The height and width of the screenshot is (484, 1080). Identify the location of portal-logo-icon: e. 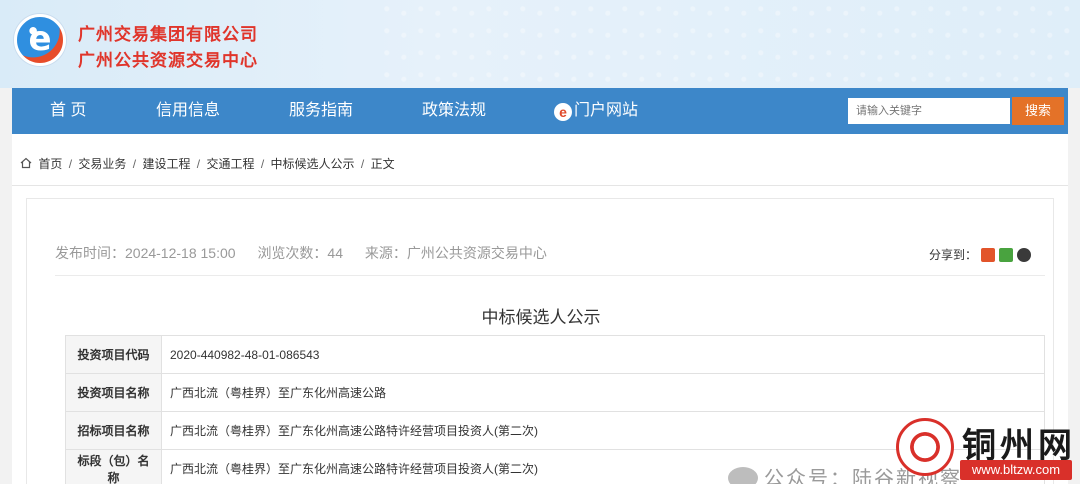
(563, 112).